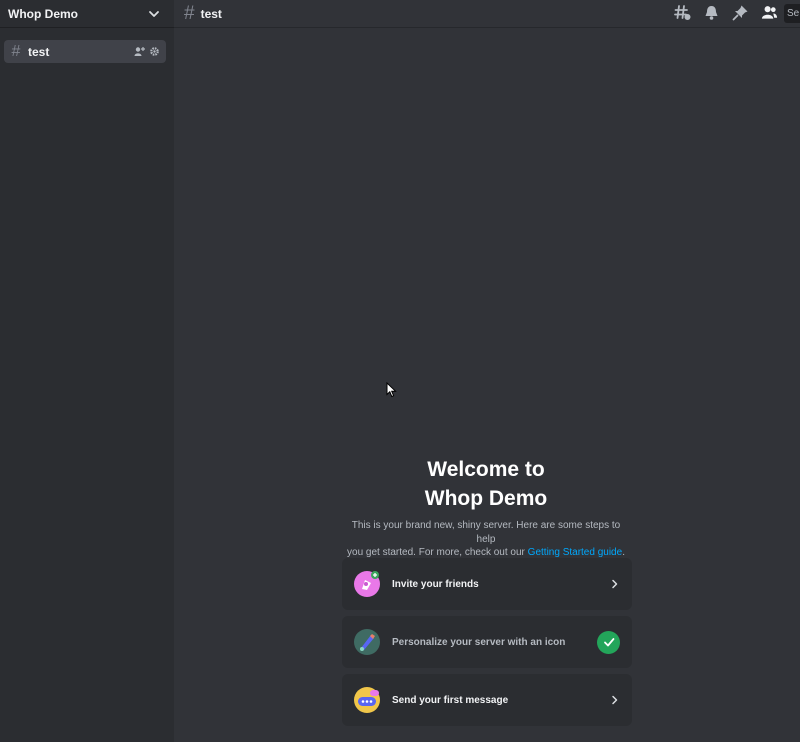  What do you see at coordinates (740, 12) in the screenshot?
I see `pin-icon` at bounding box center [740, 12].